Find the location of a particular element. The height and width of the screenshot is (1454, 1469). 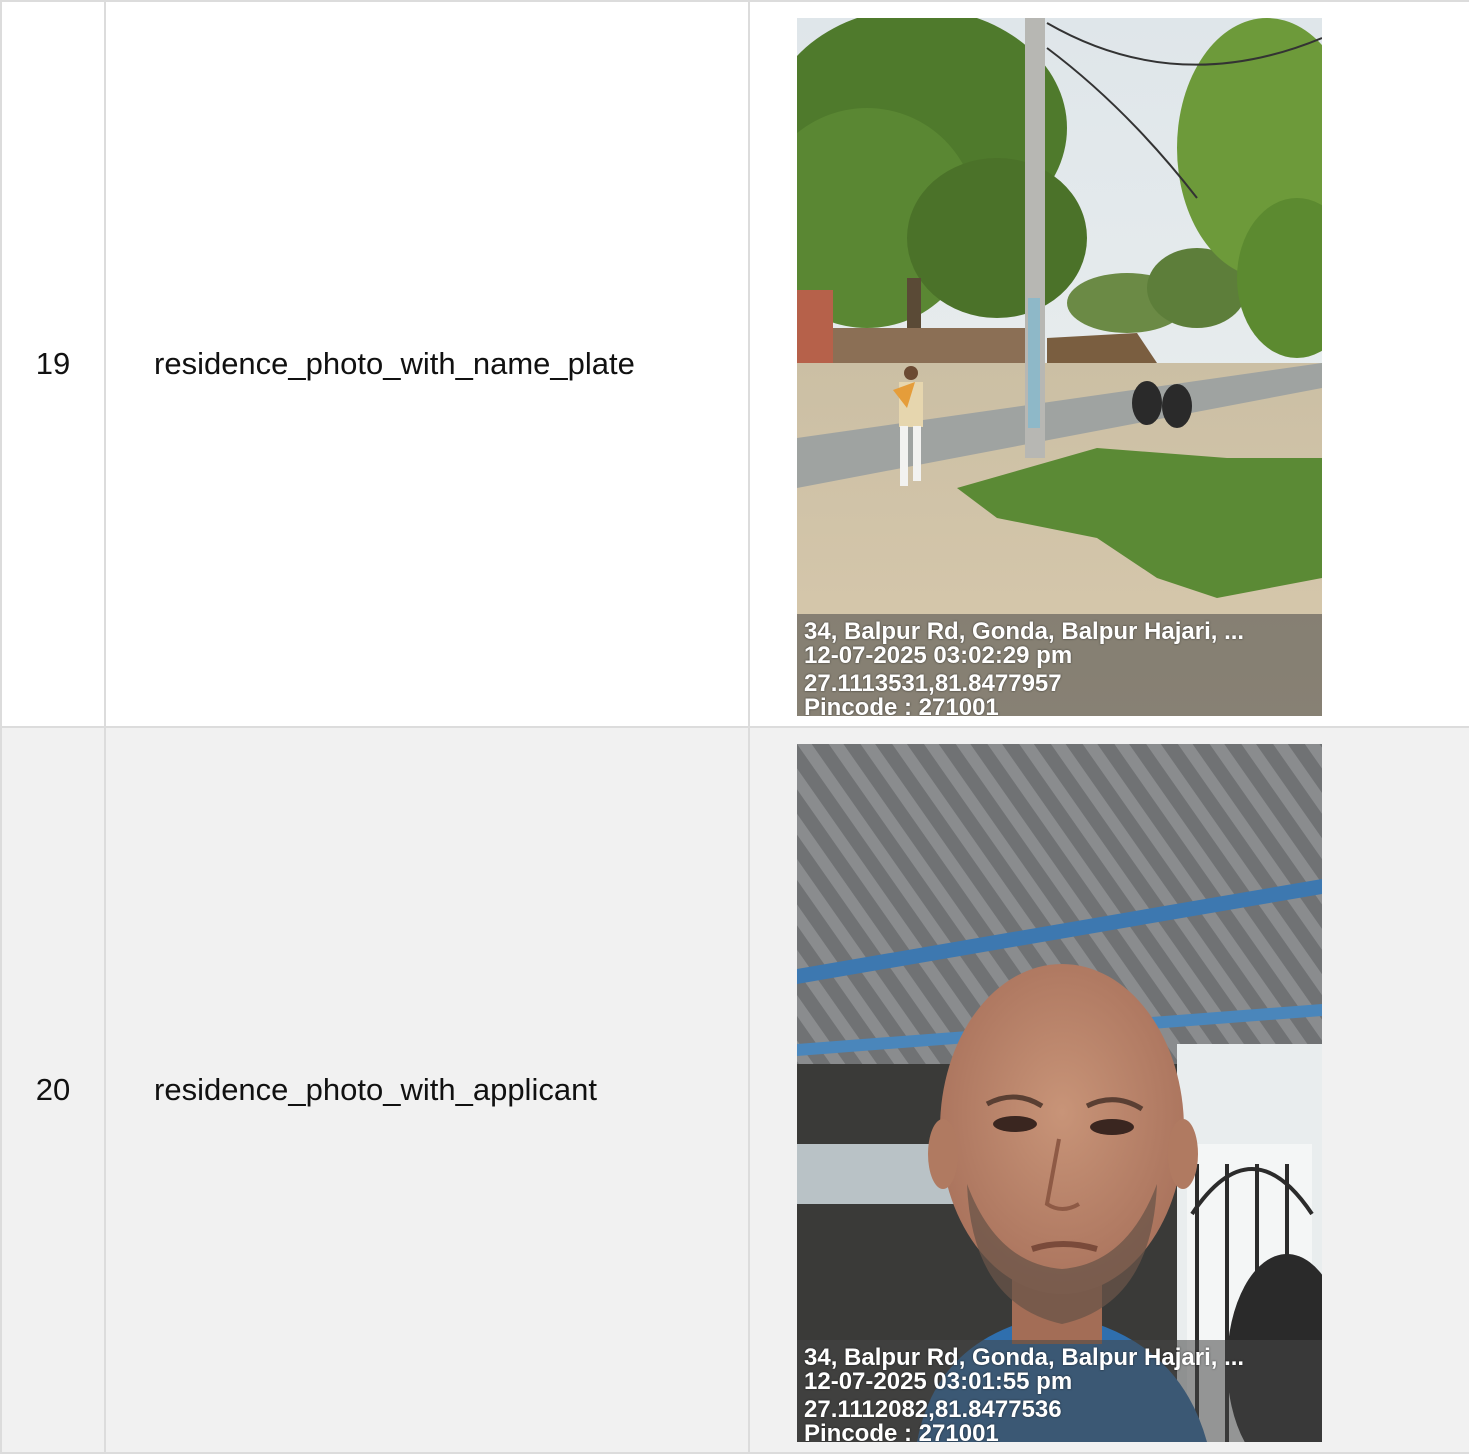

row-number: 20 is located at coordinates (53, 1090).